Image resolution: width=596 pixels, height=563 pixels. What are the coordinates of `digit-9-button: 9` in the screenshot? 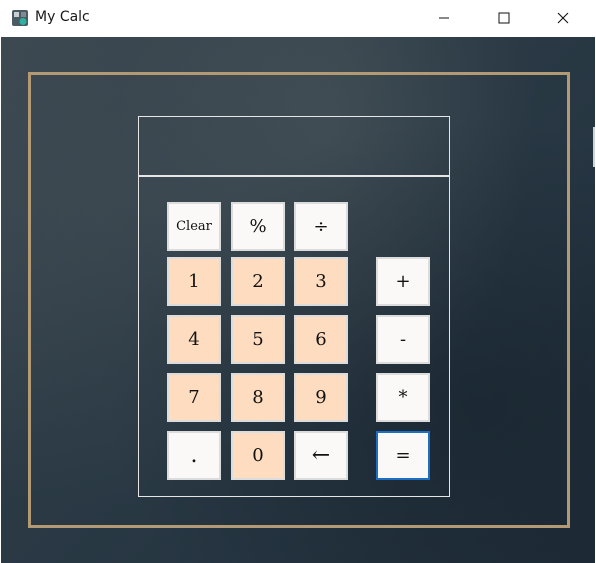 It's located at (321, 397).